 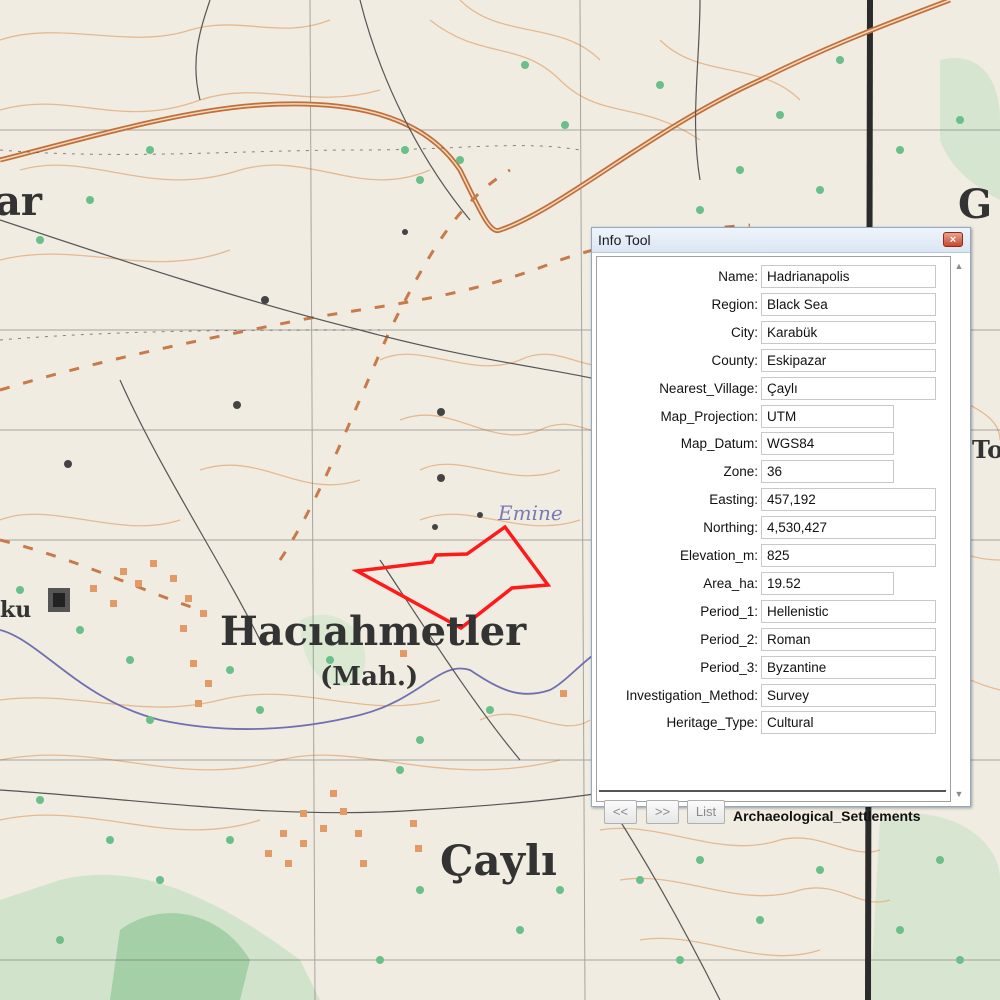 What do you see at coordinates (498, 860) in the screenshot?
I see `map-label-cayli: Çaylı` at bounding box center [498, 860].